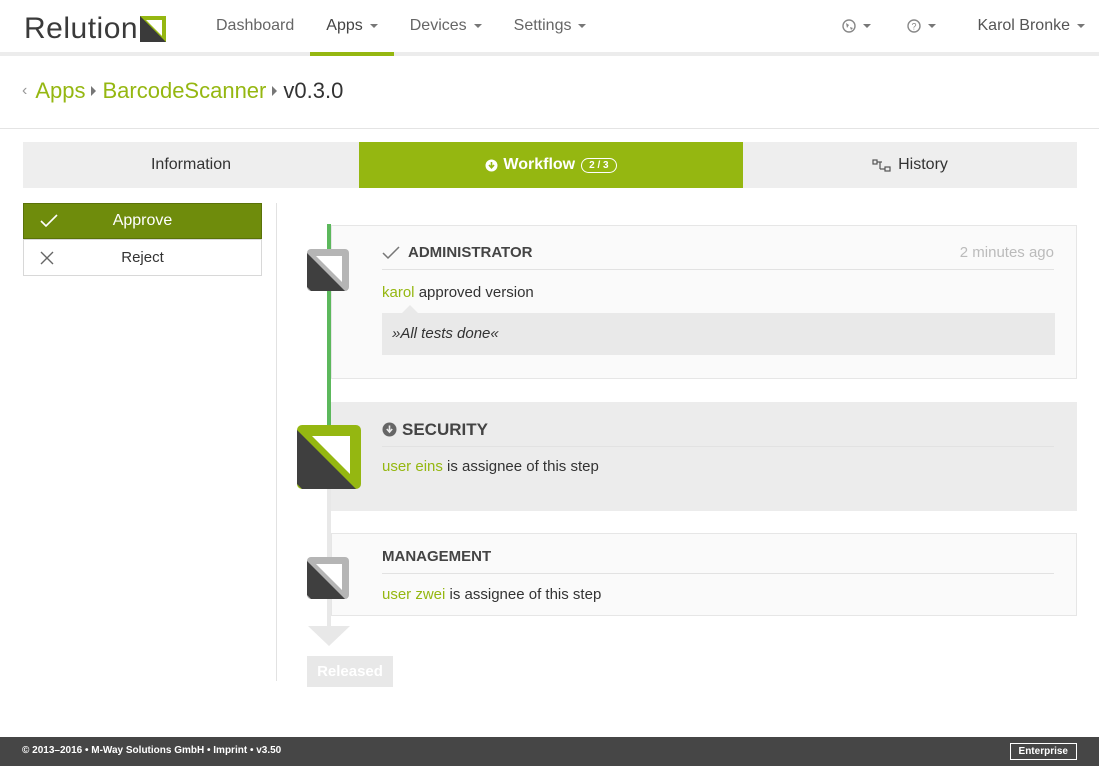 This screenshot has height=766, width=1099. Describe the element at coordinates (718, 253) in the screenshot. I see `step-header: ADMINISTRATOR 2 minutes ago` at that location.